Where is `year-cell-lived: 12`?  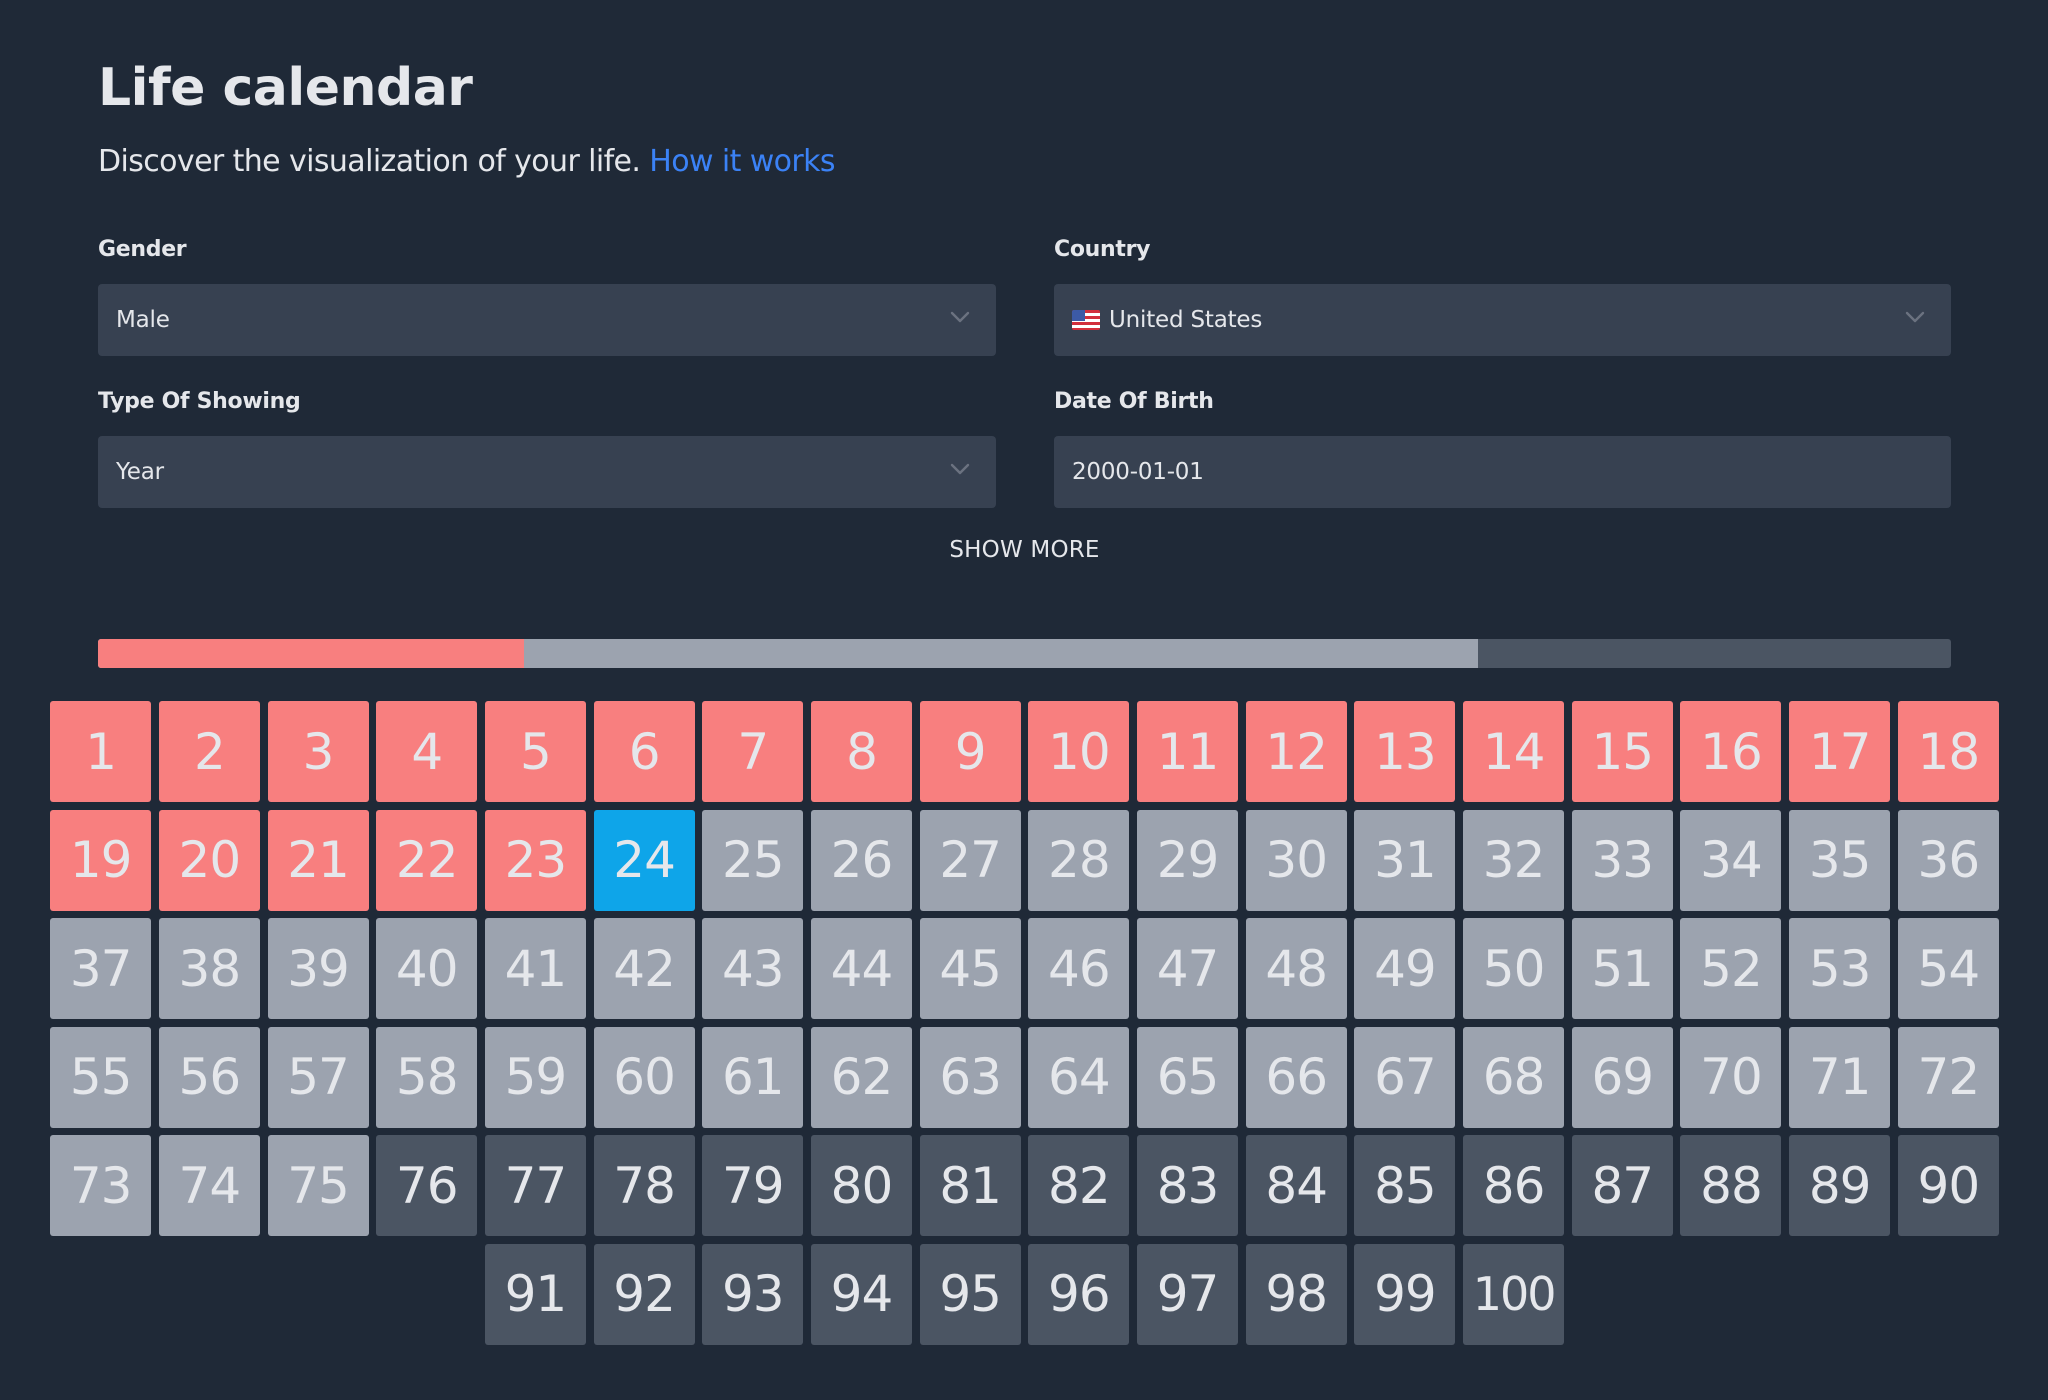 year-cell-lived: 12 is located at coordinates (1296, 751).